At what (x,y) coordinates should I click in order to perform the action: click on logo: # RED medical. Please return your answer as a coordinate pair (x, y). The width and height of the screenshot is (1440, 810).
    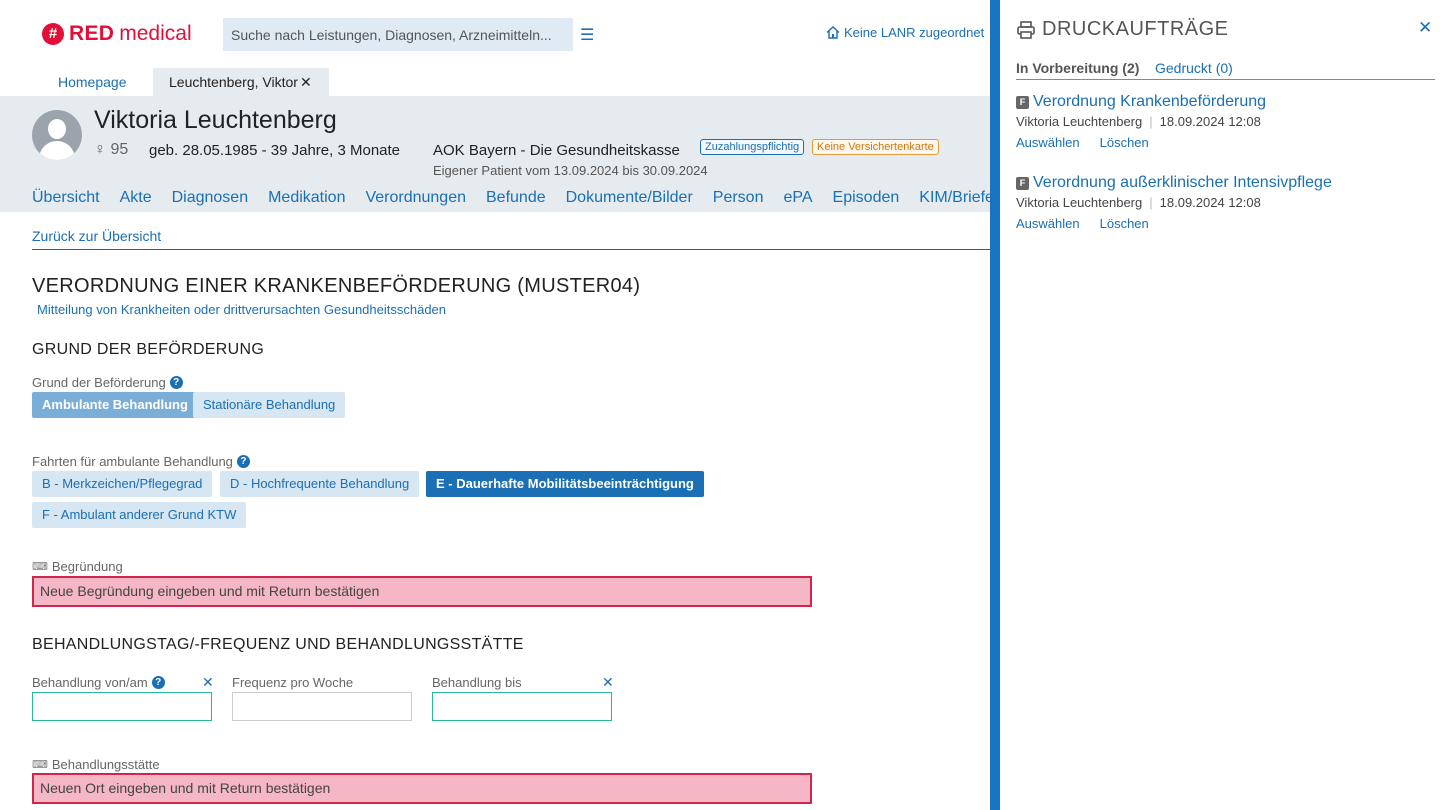
    Looking at the image, I should click on (117, 34).